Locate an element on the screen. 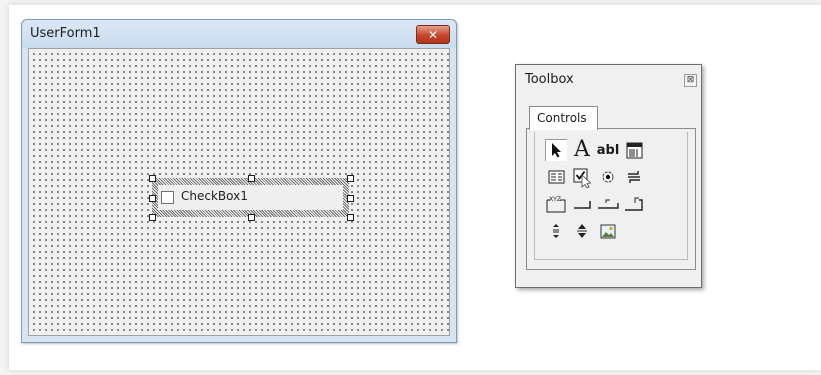 Image resolution: width=821 pixels, height=375 pixels. toolbox-panel: A abl XYZ is located at coordinates (611, 199).